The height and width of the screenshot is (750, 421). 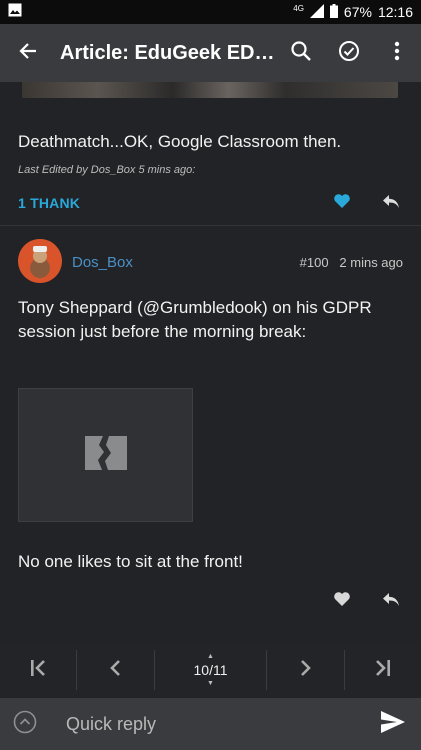 I want to click on arrow-left-icon, so click(x=28, y=53).